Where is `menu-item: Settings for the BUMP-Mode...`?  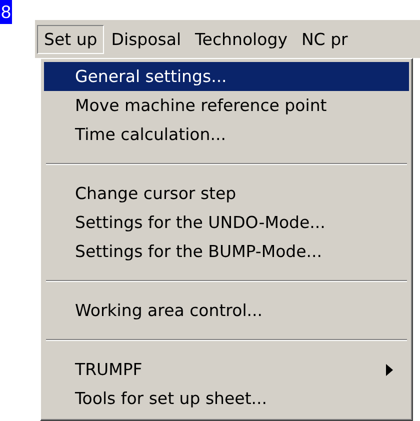 menu-item: Settings for the BUMP-Mode... is located at coordinates (226, 251).